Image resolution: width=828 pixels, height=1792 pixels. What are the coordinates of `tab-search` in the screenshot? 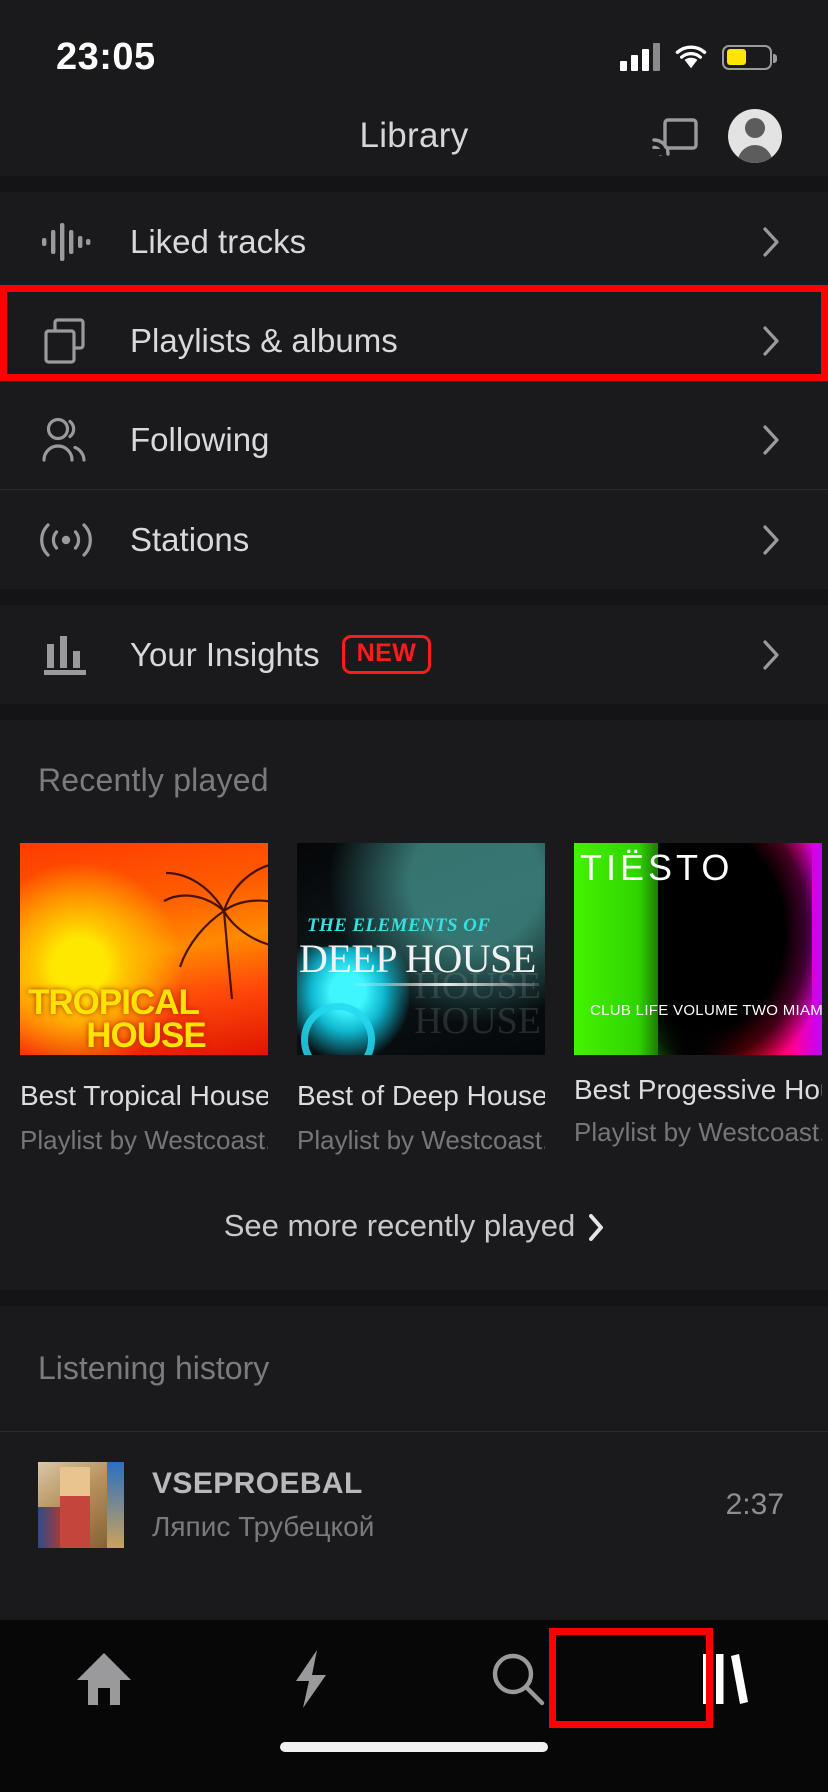 It's located at (517, 1679).